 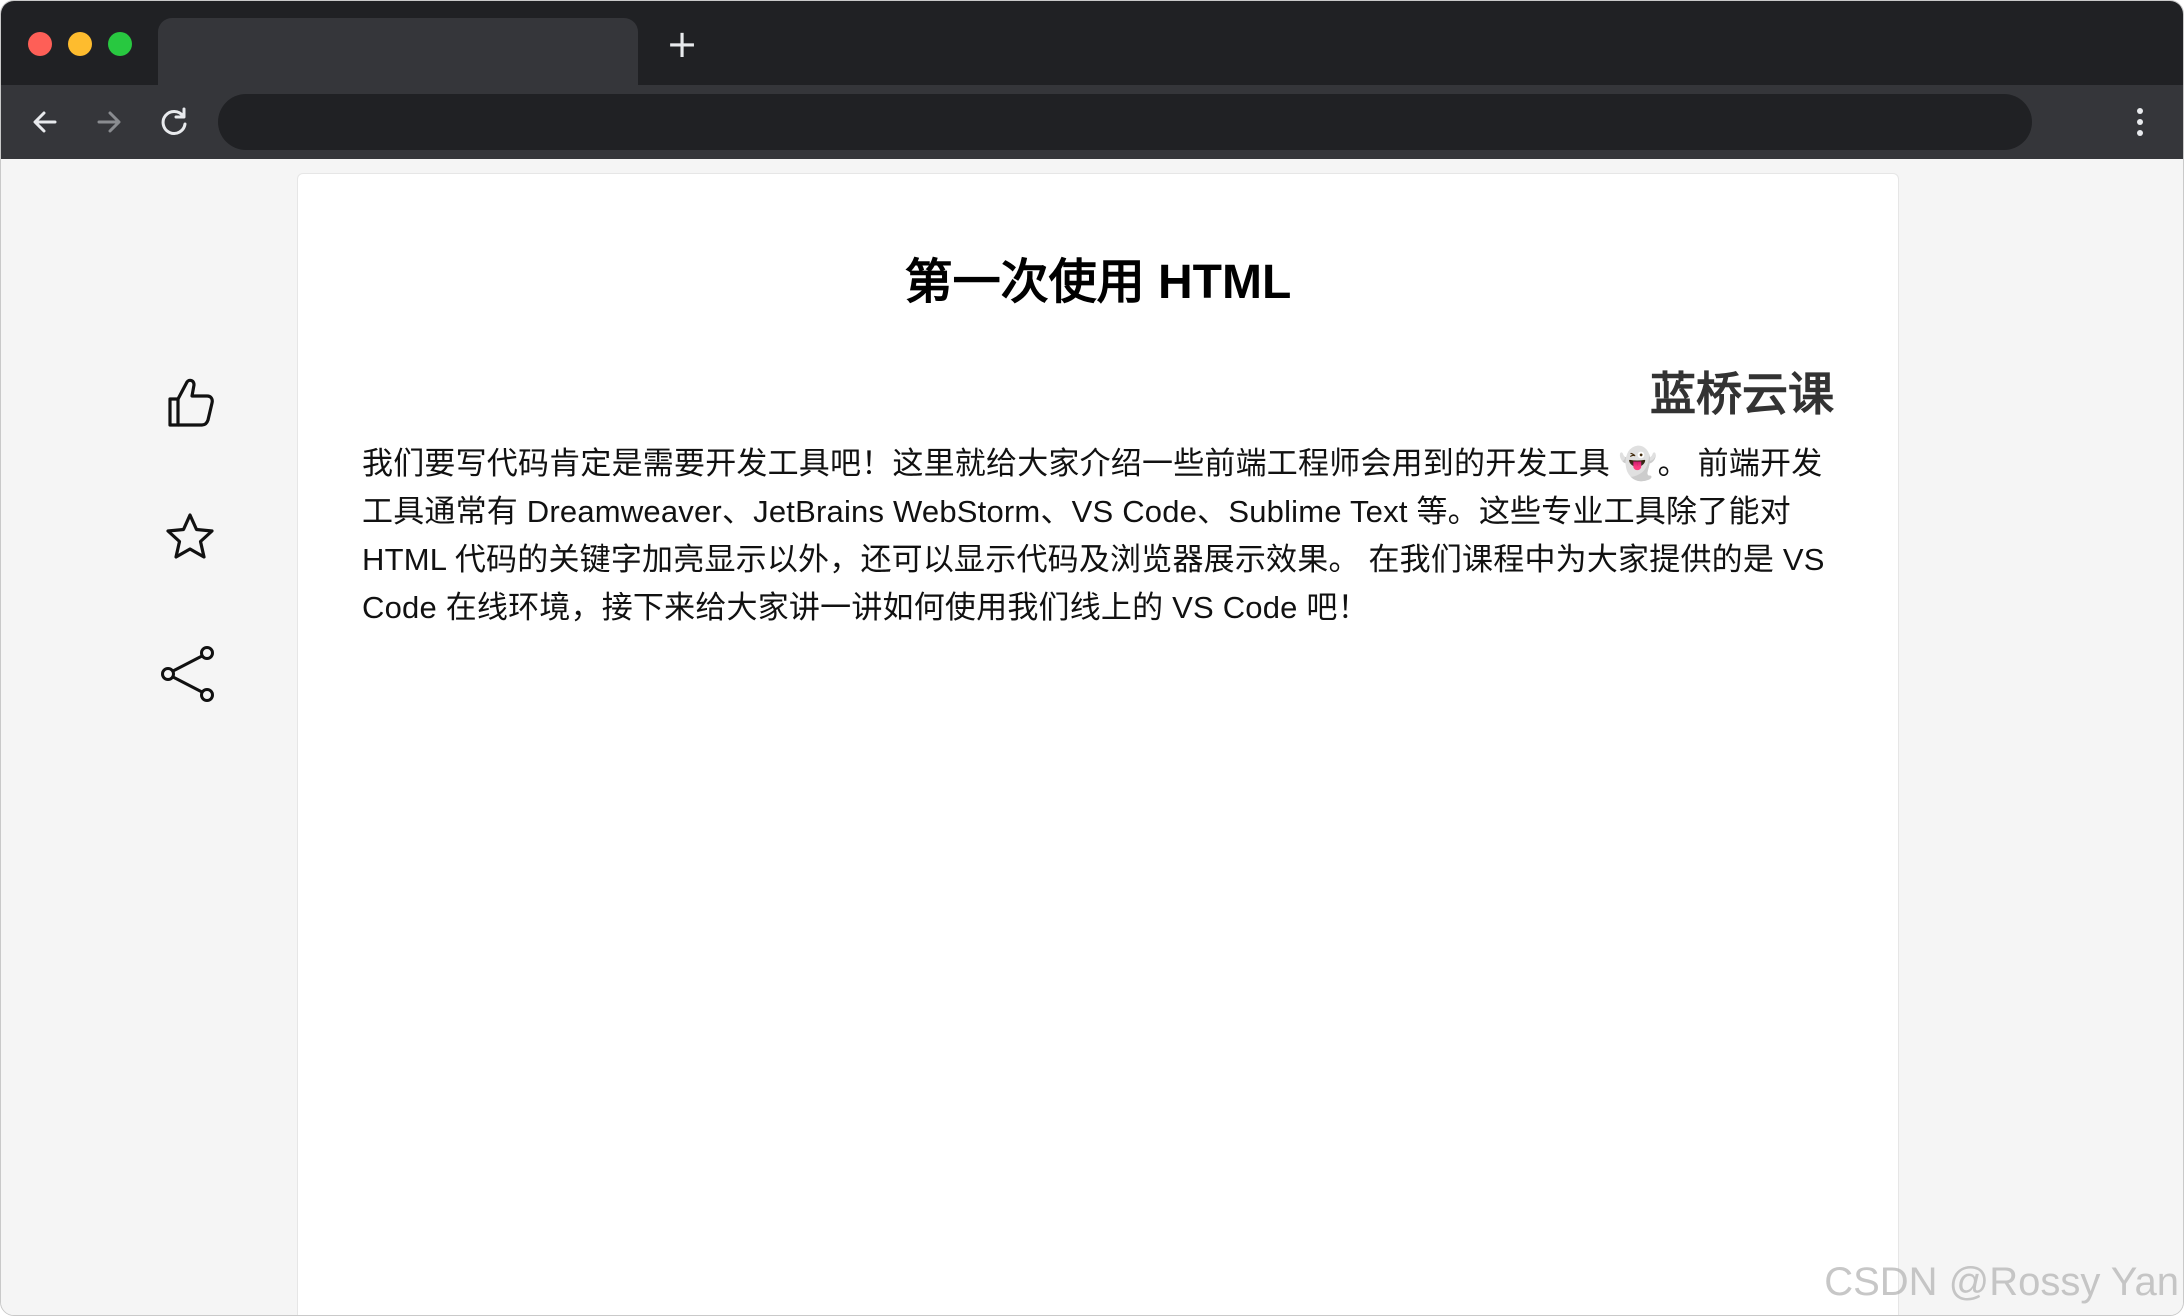 I want to click on thumbs-up-icon, so click(x=191, y=402).